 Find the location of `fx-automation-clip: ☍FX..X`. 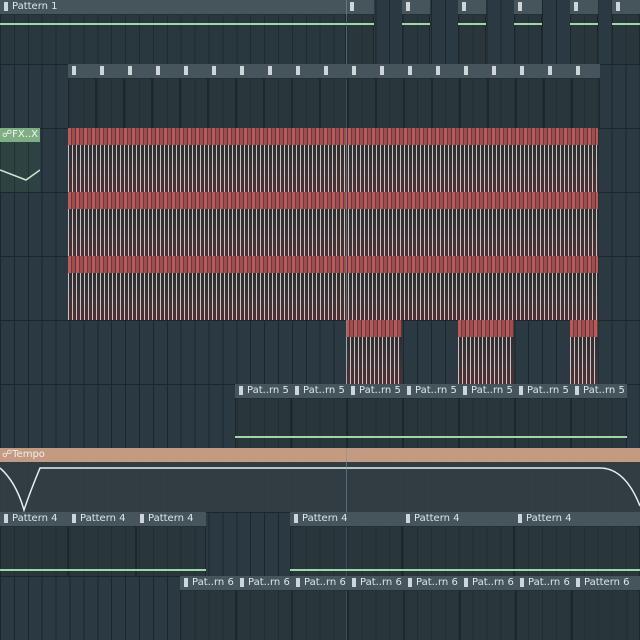

fx-automation-clip: ☍FX..X is located at coordinates (20, 160).